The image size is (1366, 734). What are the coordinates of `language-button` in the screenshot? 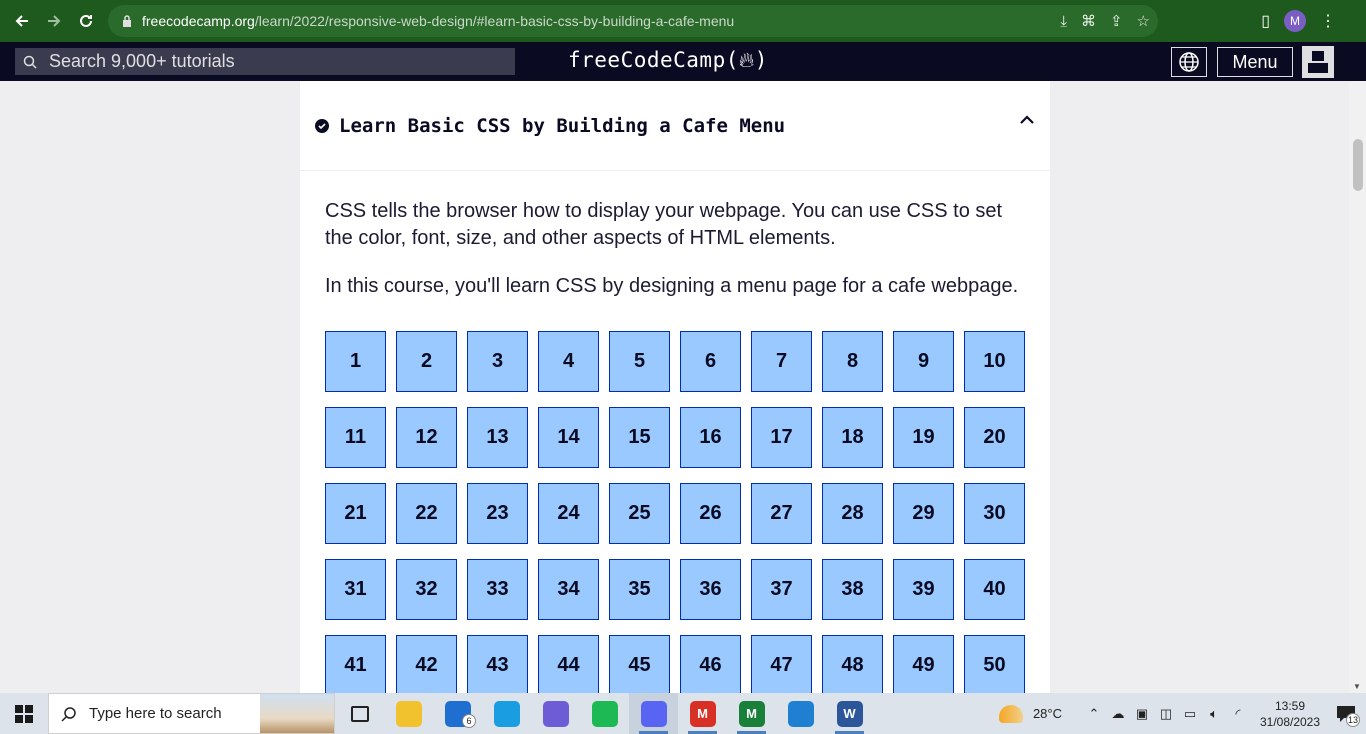 It's located at (1189, 62).